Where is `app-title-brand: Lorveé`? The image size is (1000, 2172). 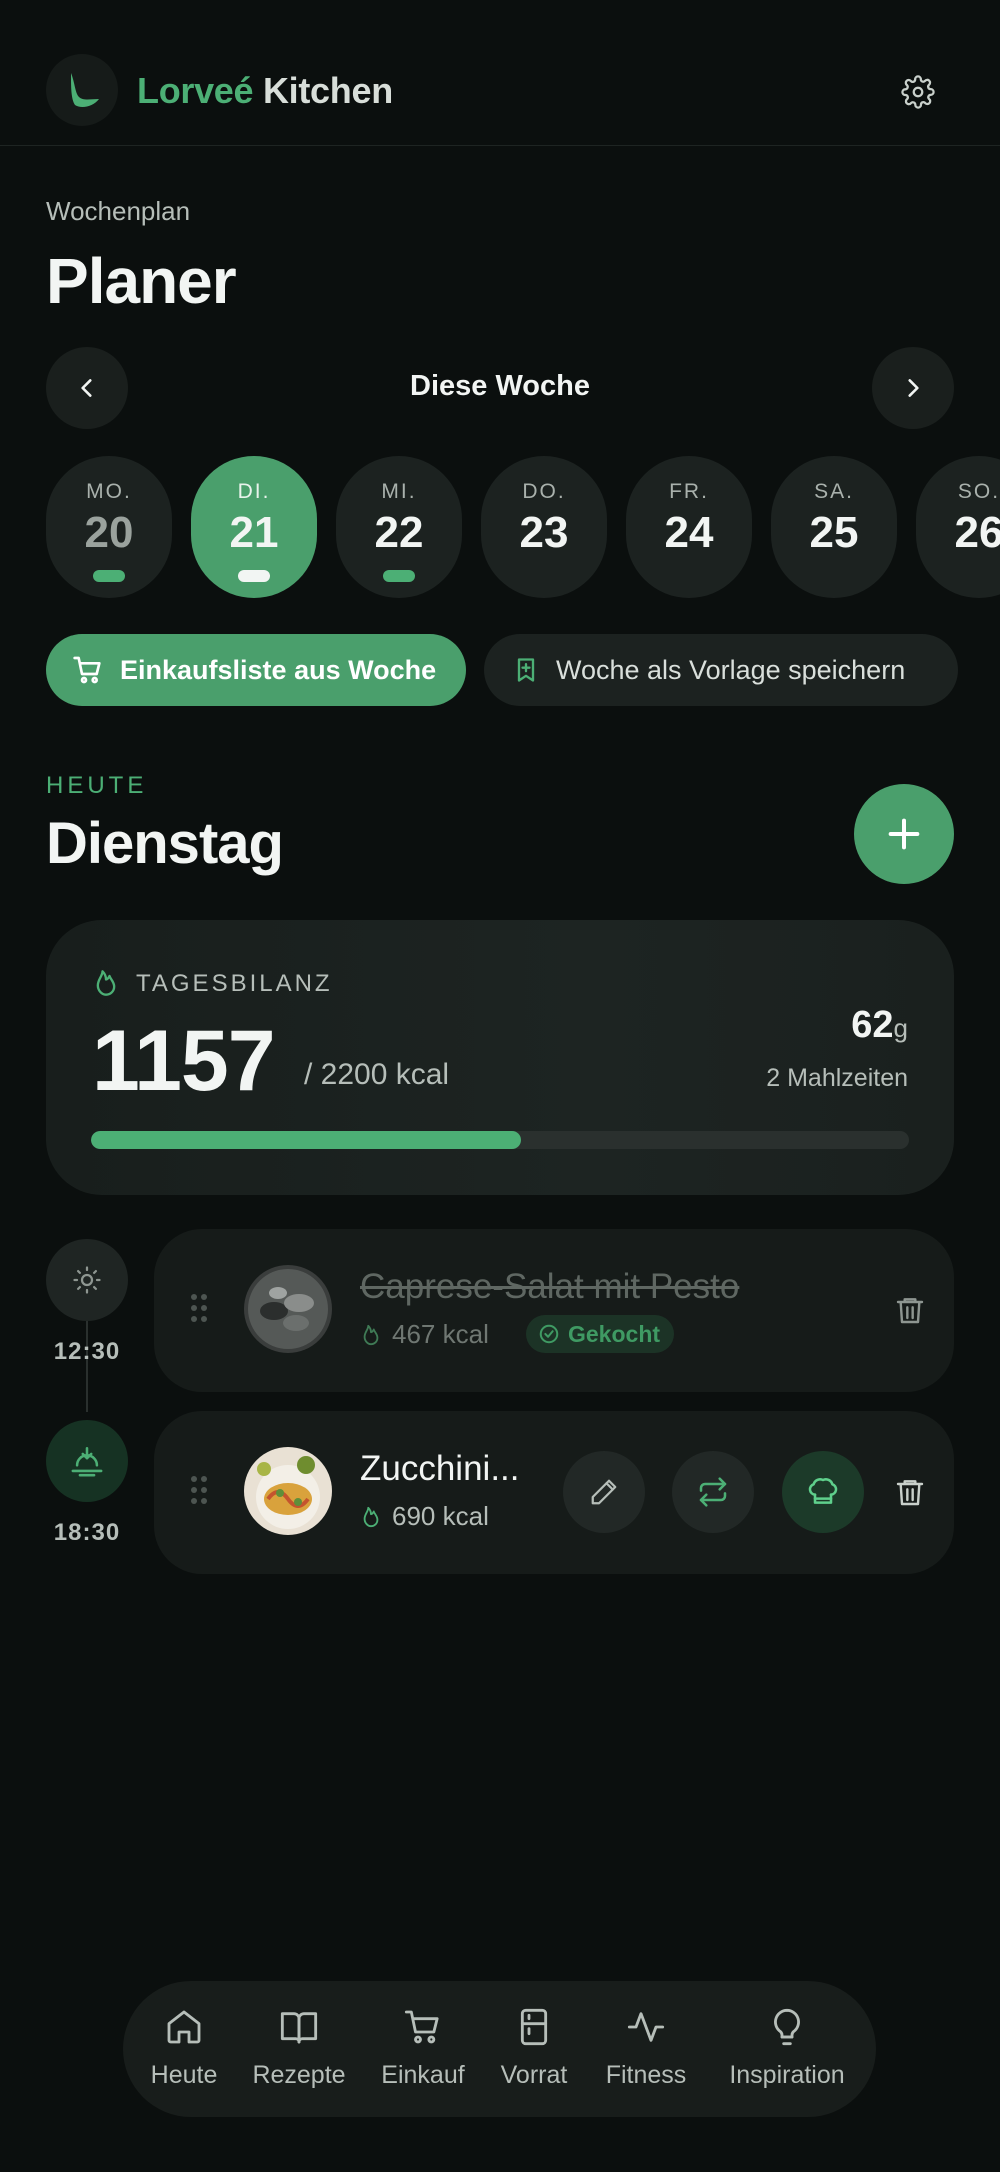
app-title-brand: Lorveé is located at coordinates (195, 90).